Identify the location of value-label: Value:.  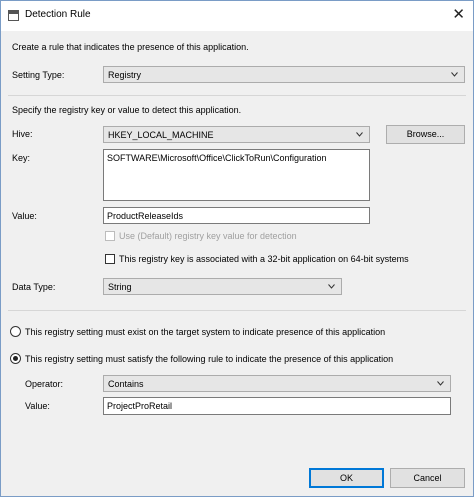
(24, 216).